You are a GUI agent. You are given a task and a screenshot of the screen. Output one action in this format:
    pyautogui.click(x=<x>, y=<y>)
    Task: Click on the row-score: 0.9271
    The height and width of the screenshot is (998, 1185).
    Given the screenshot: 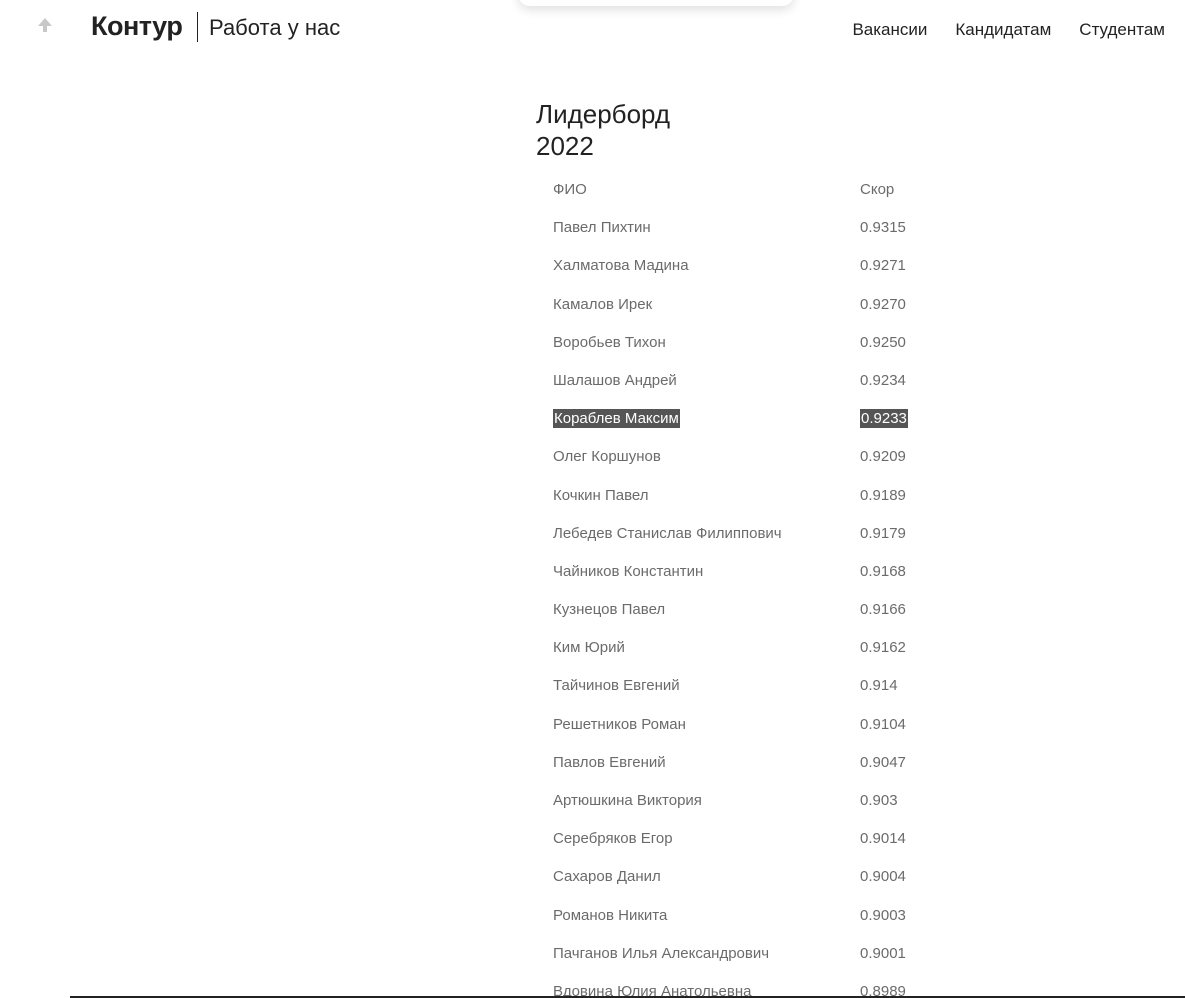 What is the action you would take?
    pyautogui.click(x=883, y=265)
    